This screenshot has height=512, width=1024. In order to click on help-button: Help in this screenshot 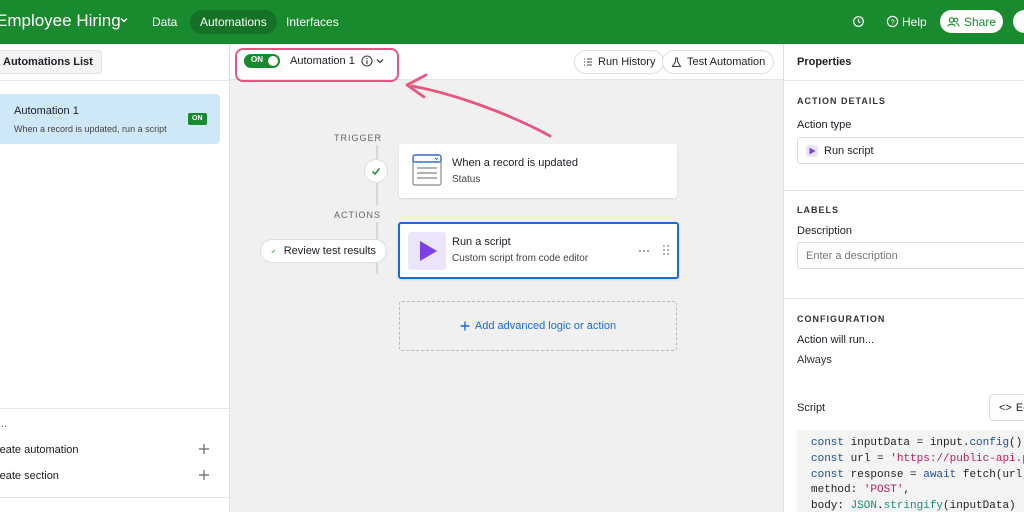, I will do `click(914, 22)`.